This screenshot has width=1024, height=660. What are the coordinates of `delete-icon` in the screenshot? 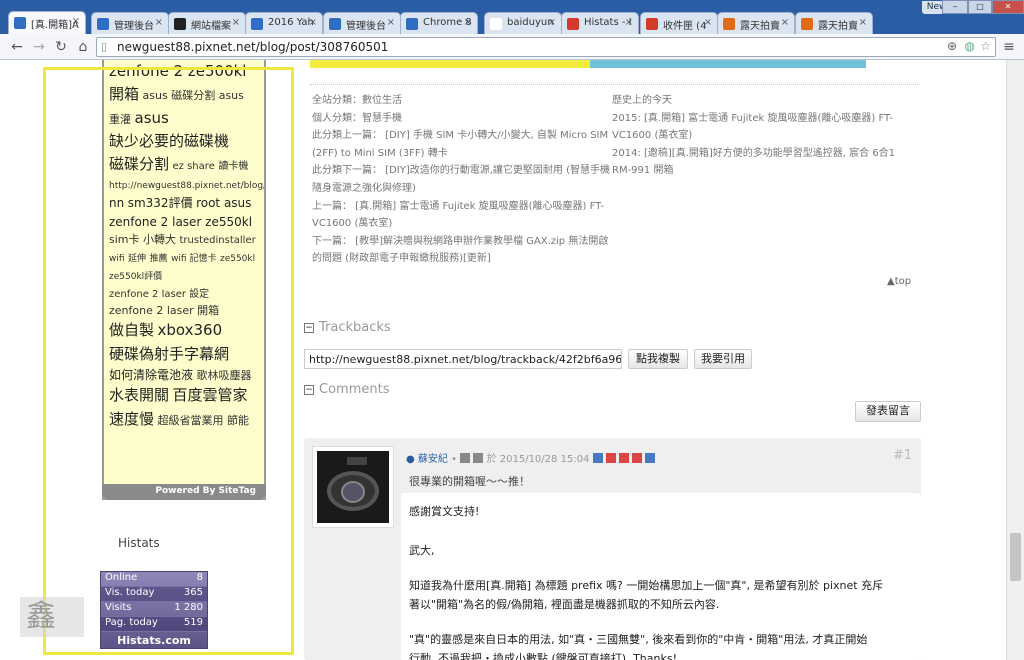 It's located at (610, 458).